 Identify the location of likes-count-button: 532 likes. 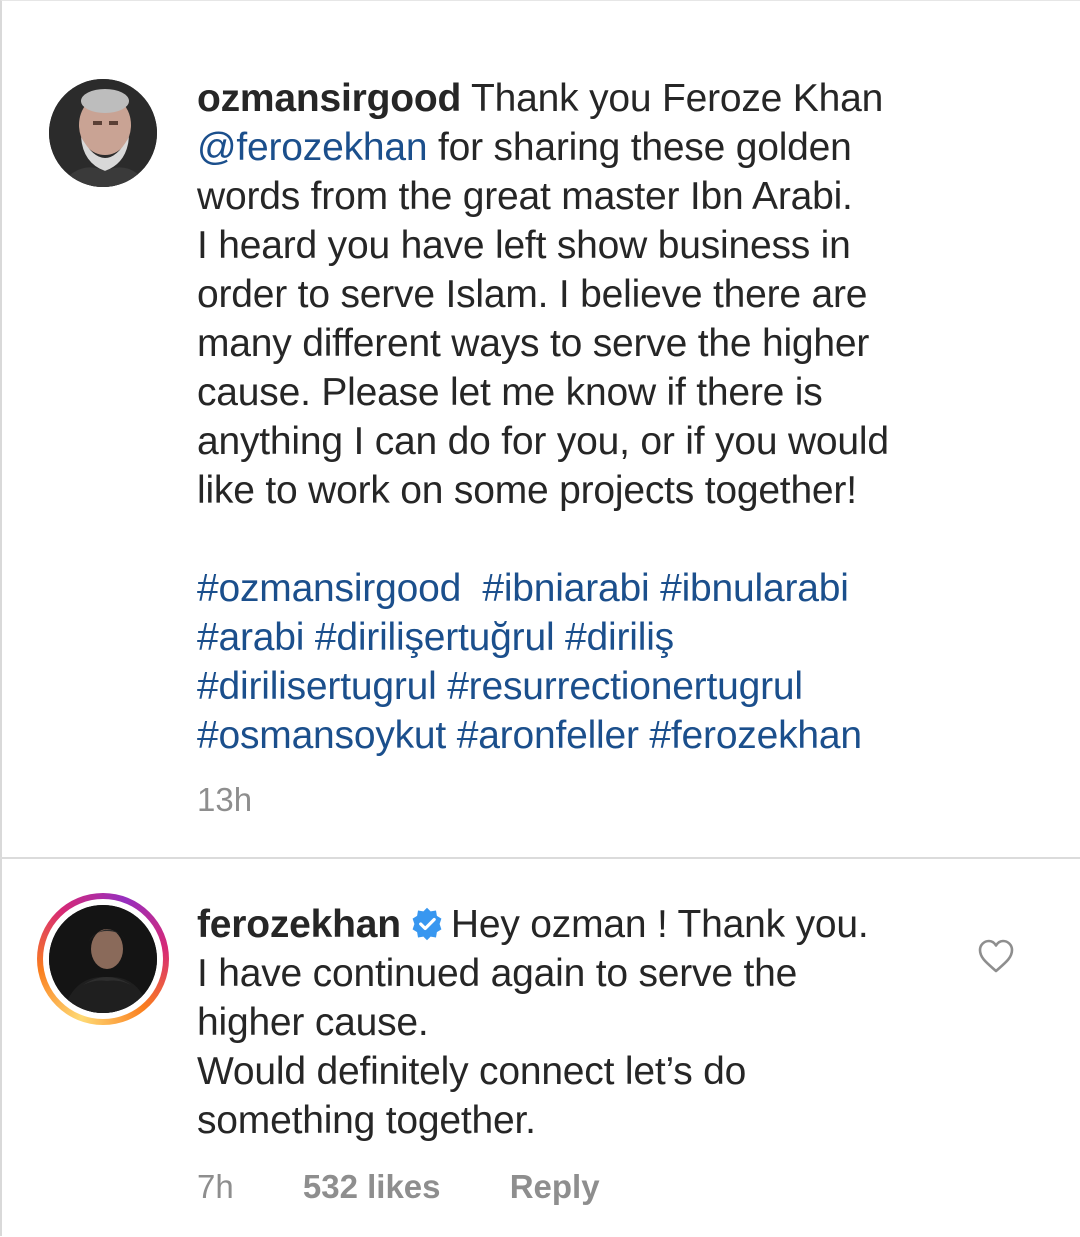
(372, 1187).